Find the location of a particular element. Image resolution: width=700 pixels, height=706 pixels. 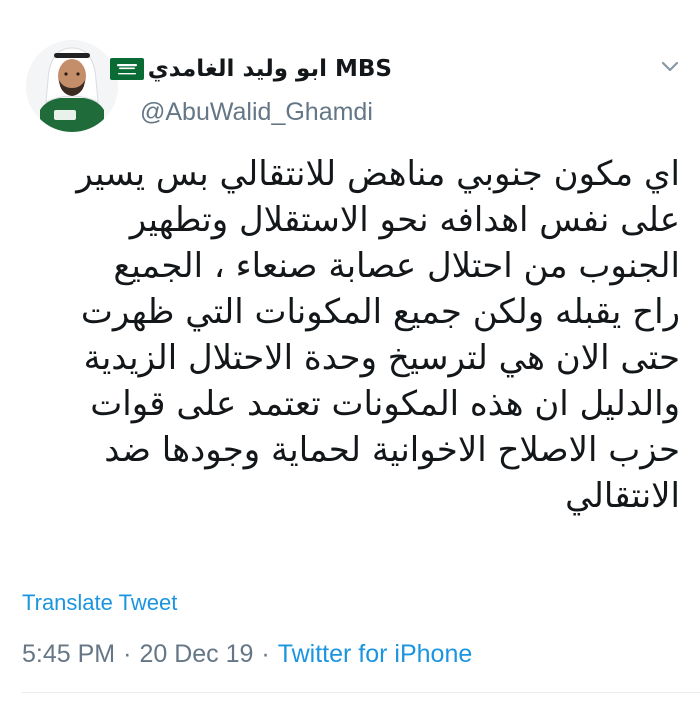

author-handle: @AbuWalid_Ghamdi is located at coordinates (256, 112).